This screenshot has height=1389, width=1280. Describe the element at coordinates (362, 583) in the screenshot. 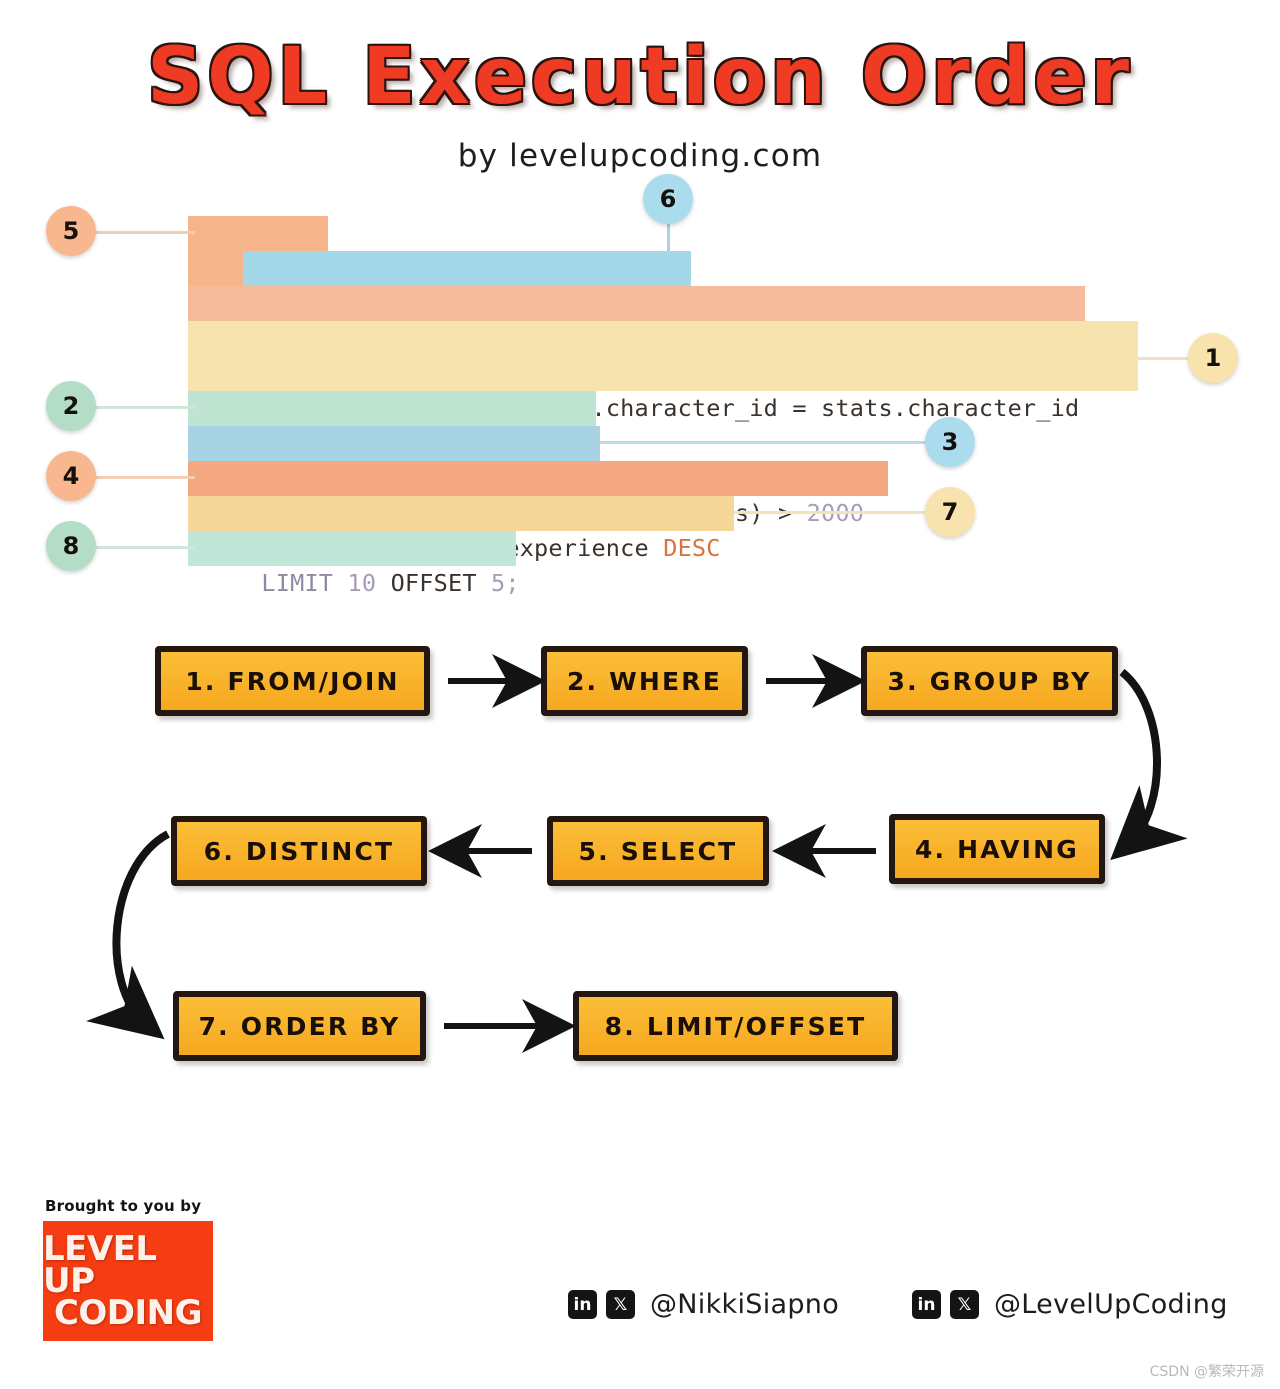

I see `limit-value: 10` at that location.